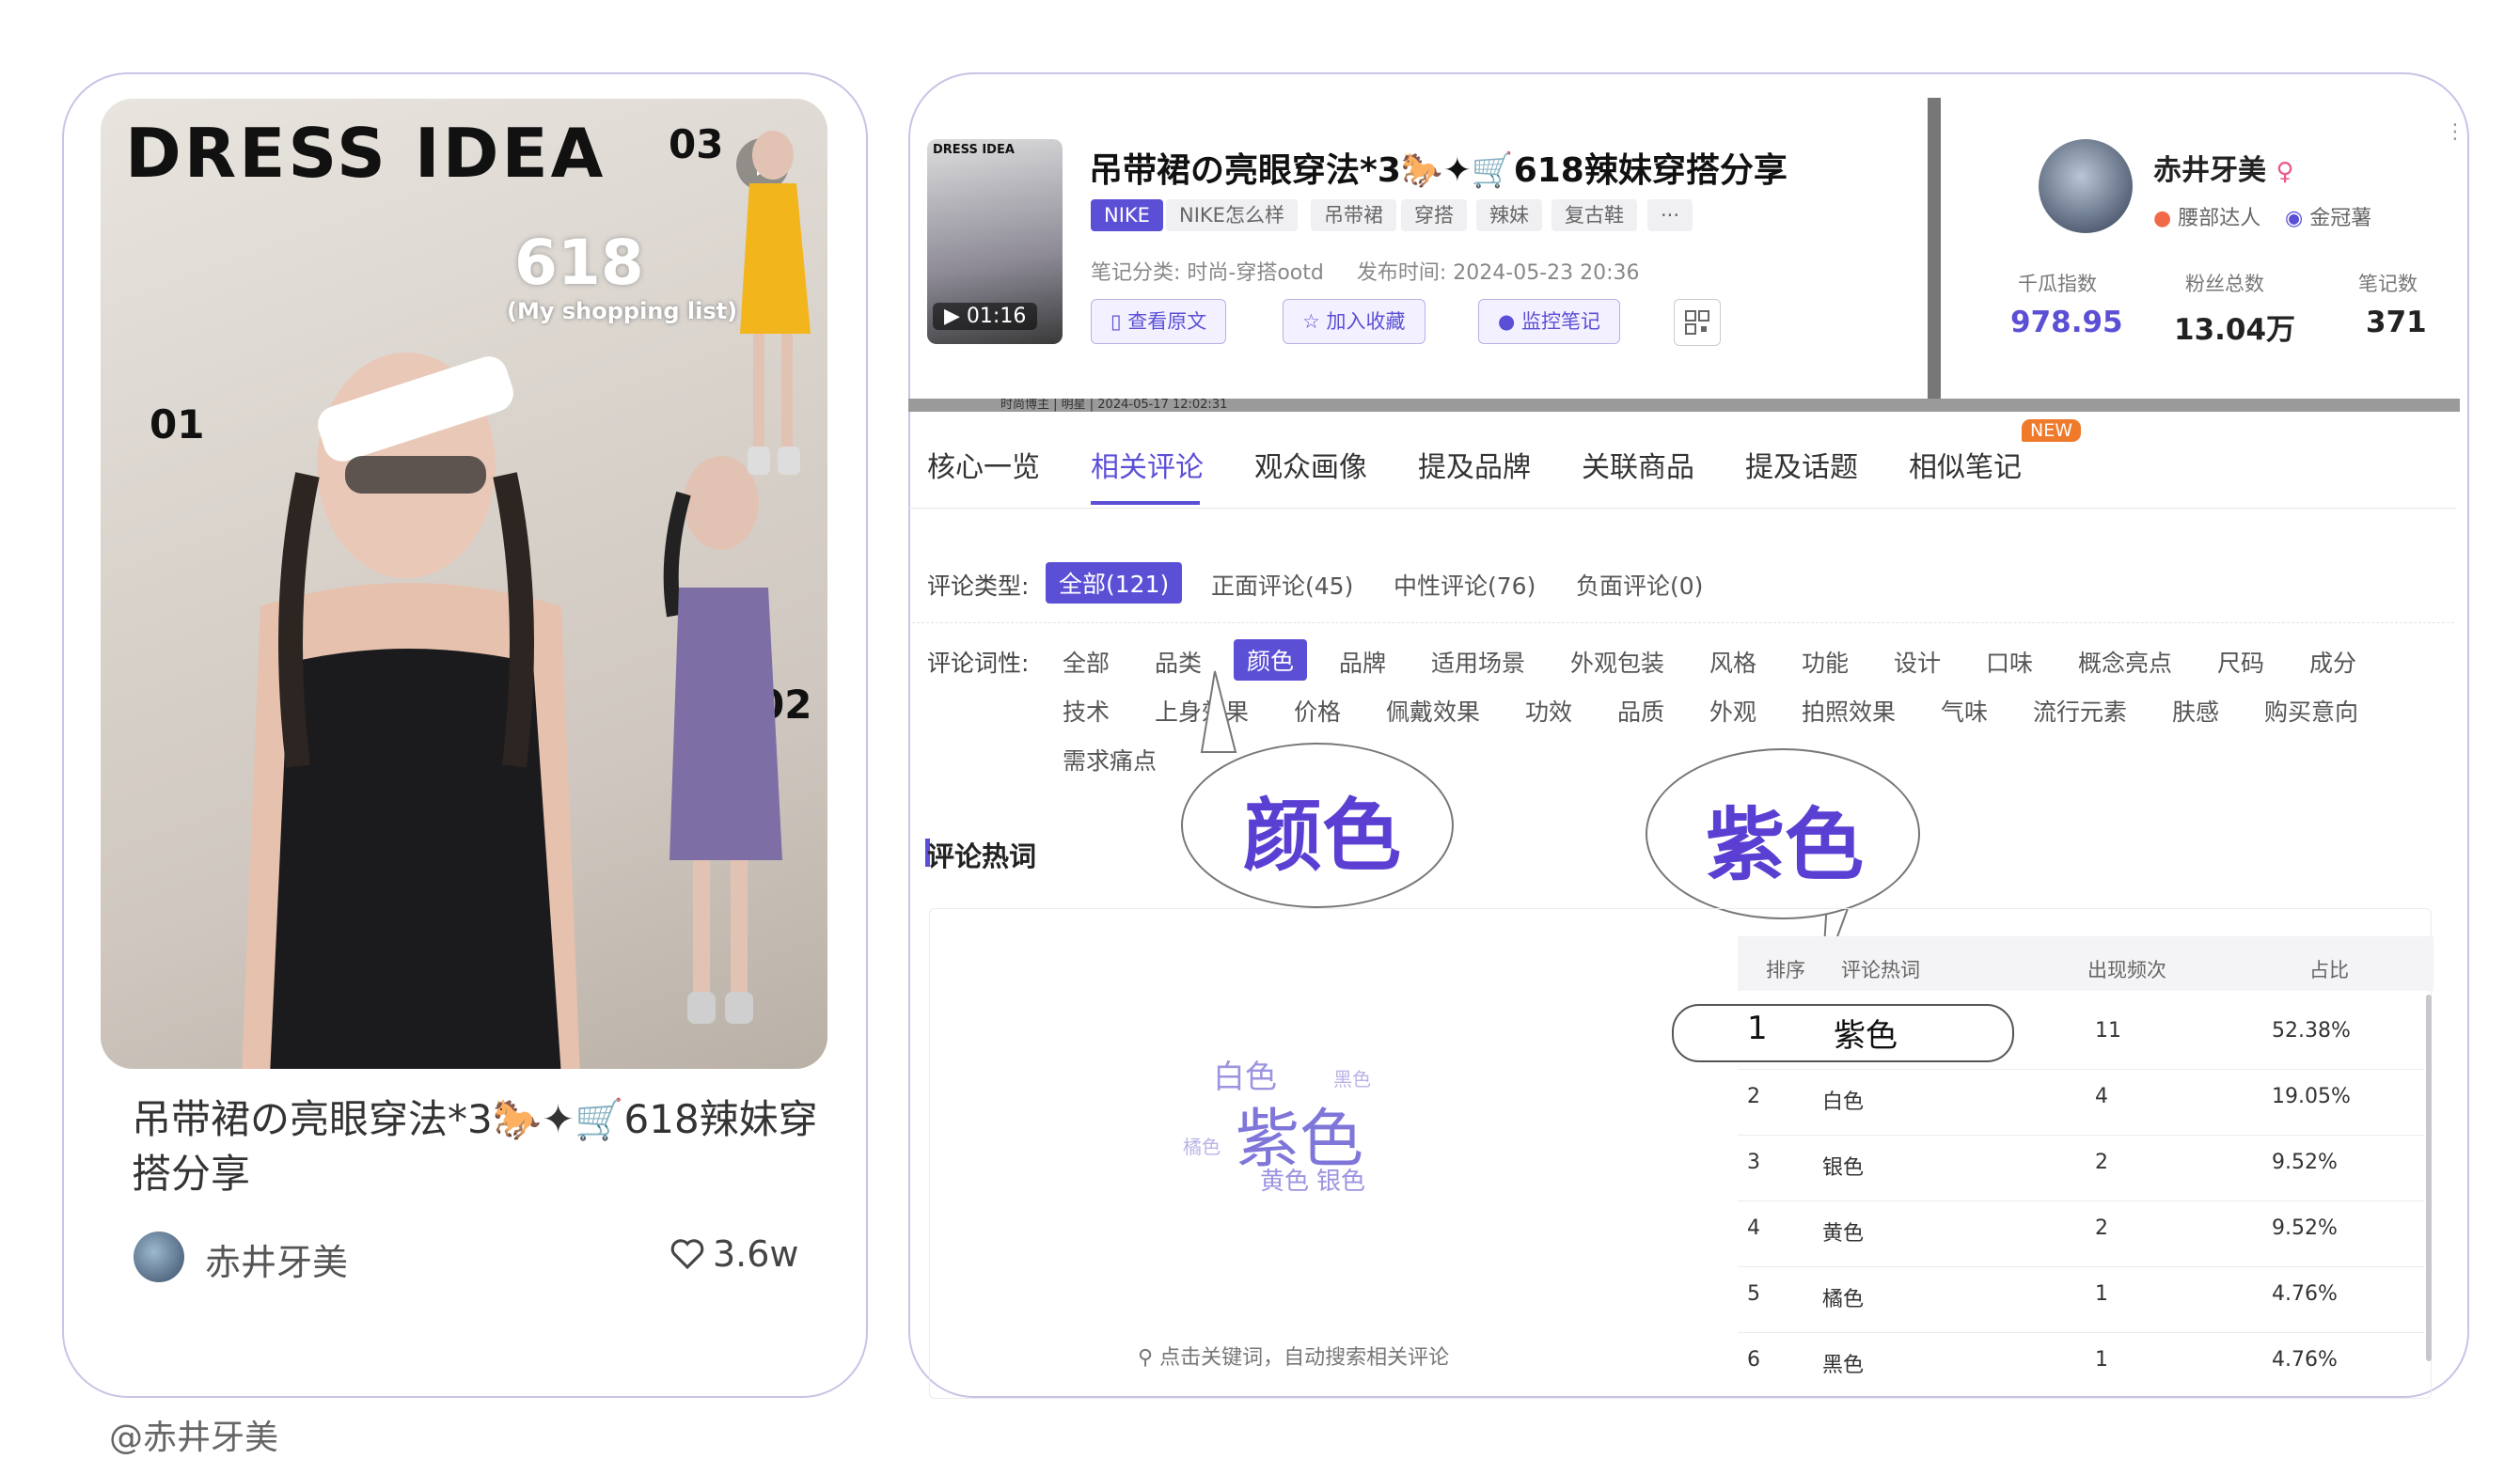 This screenshot has height=1459, width=2520. What do you see at coordinates (983, 464) in the screenshot?
I see `tab-overview: 核心一览` at bounding box center [983, 464].